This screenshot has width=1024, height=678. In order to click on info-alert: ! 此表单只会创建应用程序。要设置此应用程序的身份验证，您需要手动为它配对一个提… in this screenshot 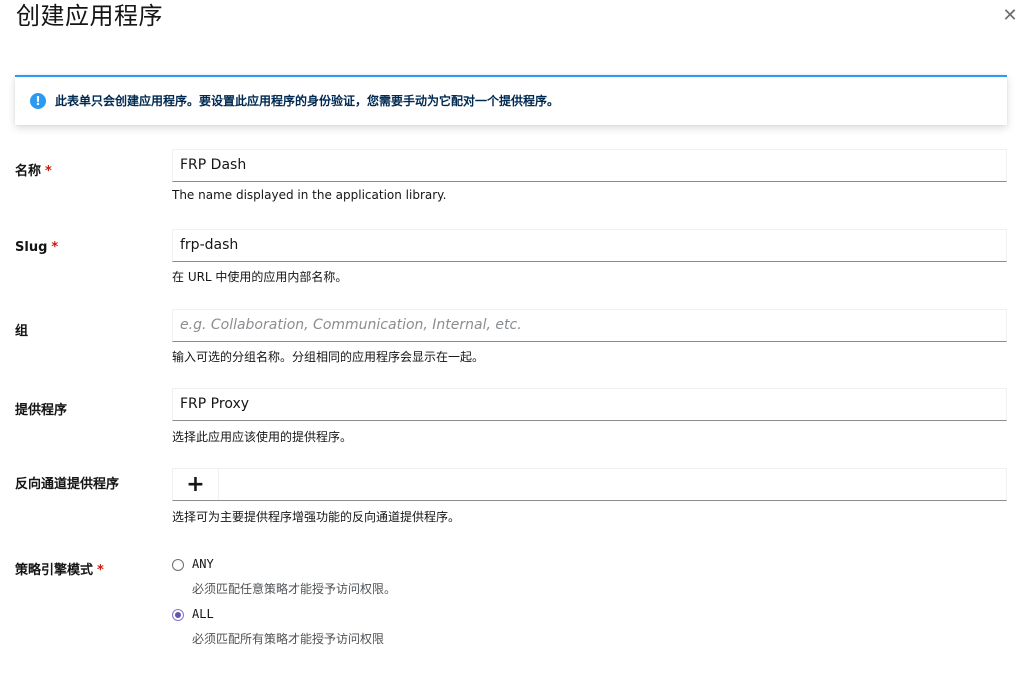, I will do `click(511, 100)`.